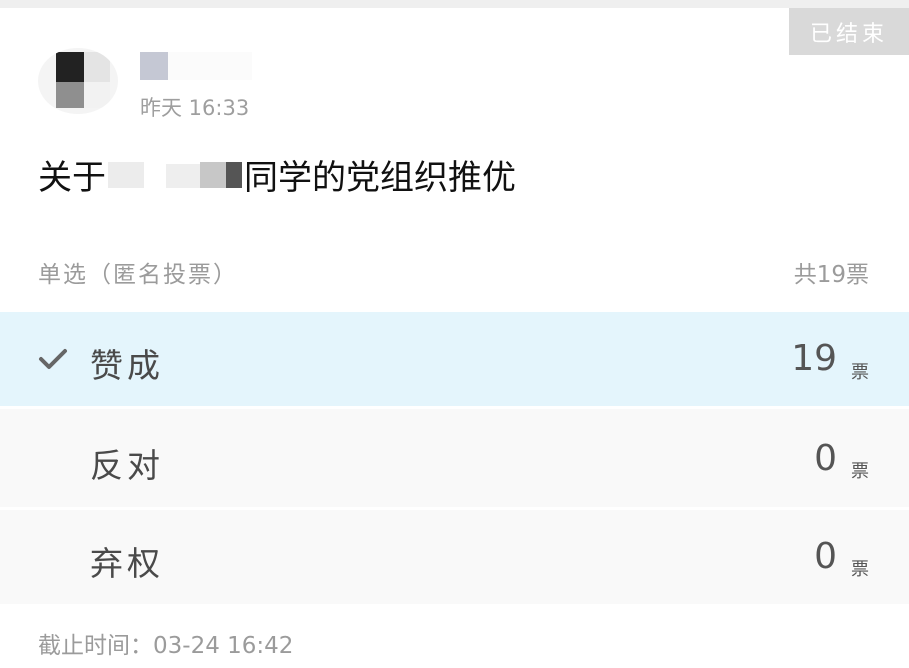 The width and height of the screenshot is (909, 668). I want to click on username-redacted, so click(196, 66).